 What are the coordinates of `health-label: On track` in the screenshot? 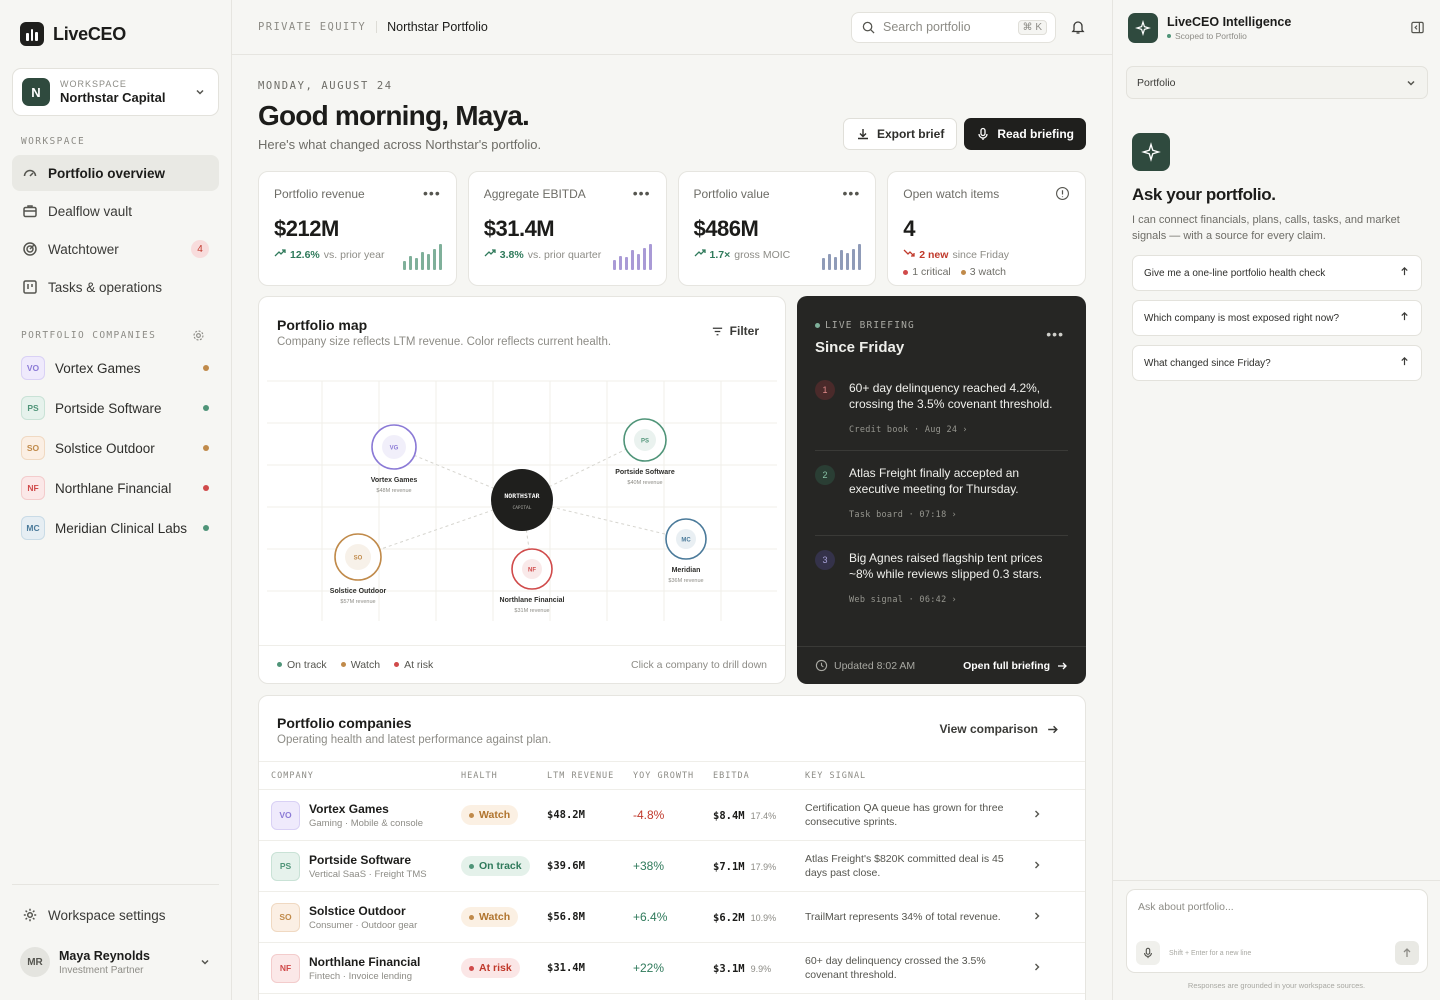 It's located at (500, 866).